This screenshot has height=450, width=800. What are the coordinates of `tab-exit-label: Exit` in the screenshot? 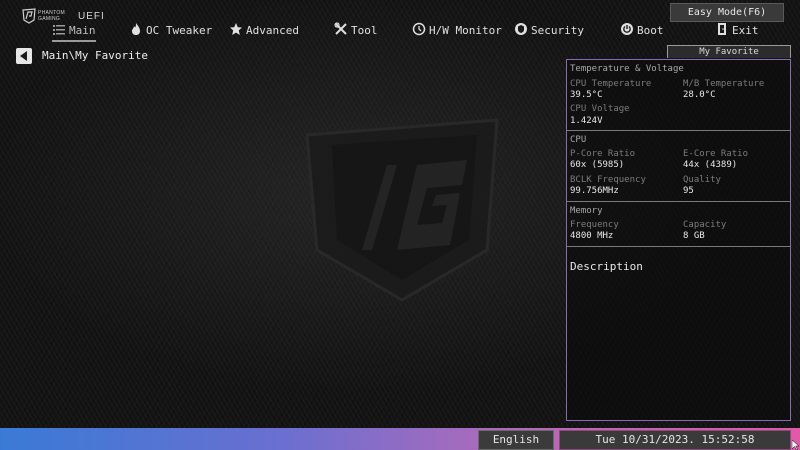 It's located at (745, 30).